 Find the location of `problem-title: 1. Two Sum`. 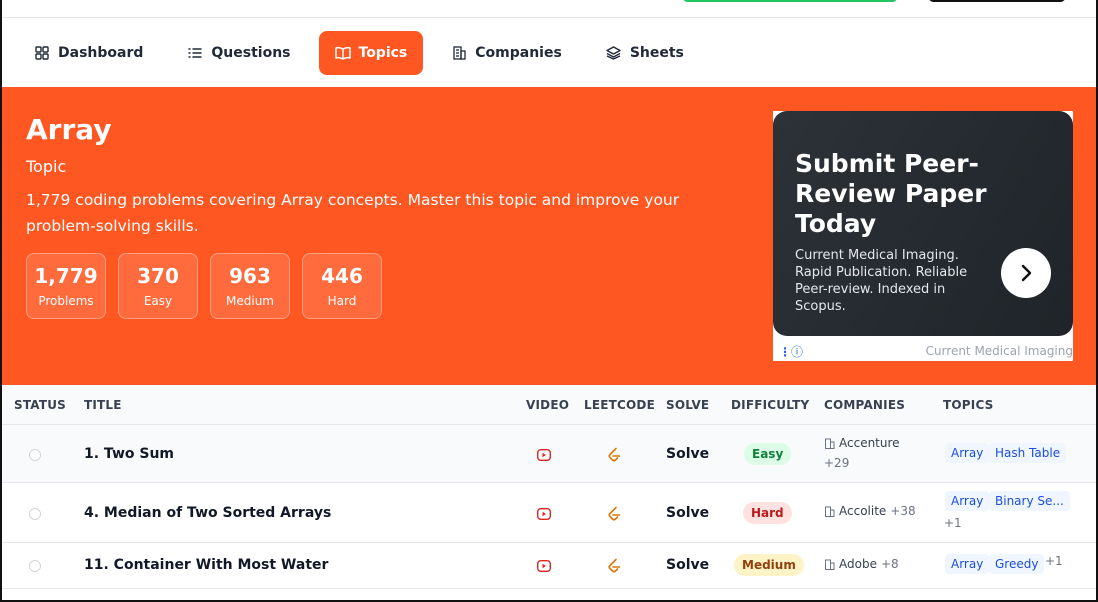

problem-title: 1. Two Sum is located at coordinates (129, 454).